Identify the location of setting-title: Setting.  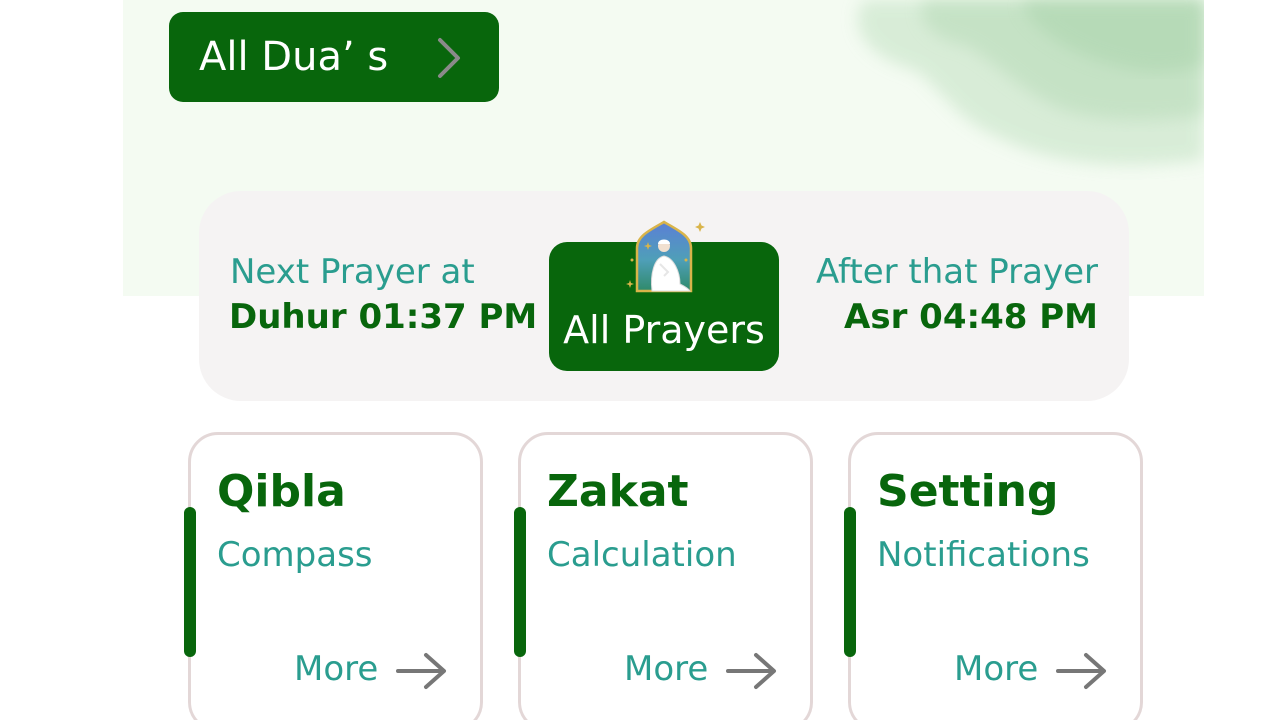
(968, 491).